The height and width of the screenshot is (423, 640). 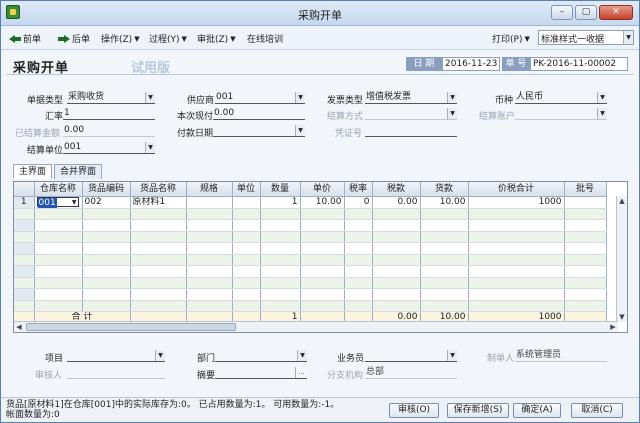 What do you see at coordinates (622, 317) in the screenshot?
I see `scroll-down-icon: ▼` at bounding box center [622, 317].